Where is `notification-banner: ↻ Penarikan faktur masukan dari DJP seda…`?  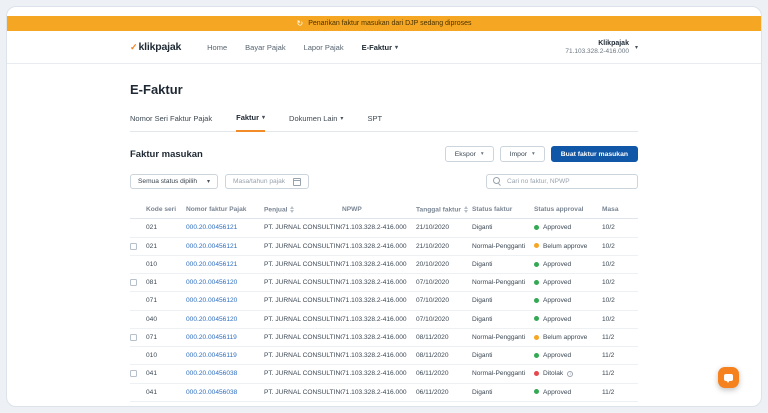 notification-banner: ↻ Penarikan faktur masukan dari DJP seda… is located at coordinates (384, 23).